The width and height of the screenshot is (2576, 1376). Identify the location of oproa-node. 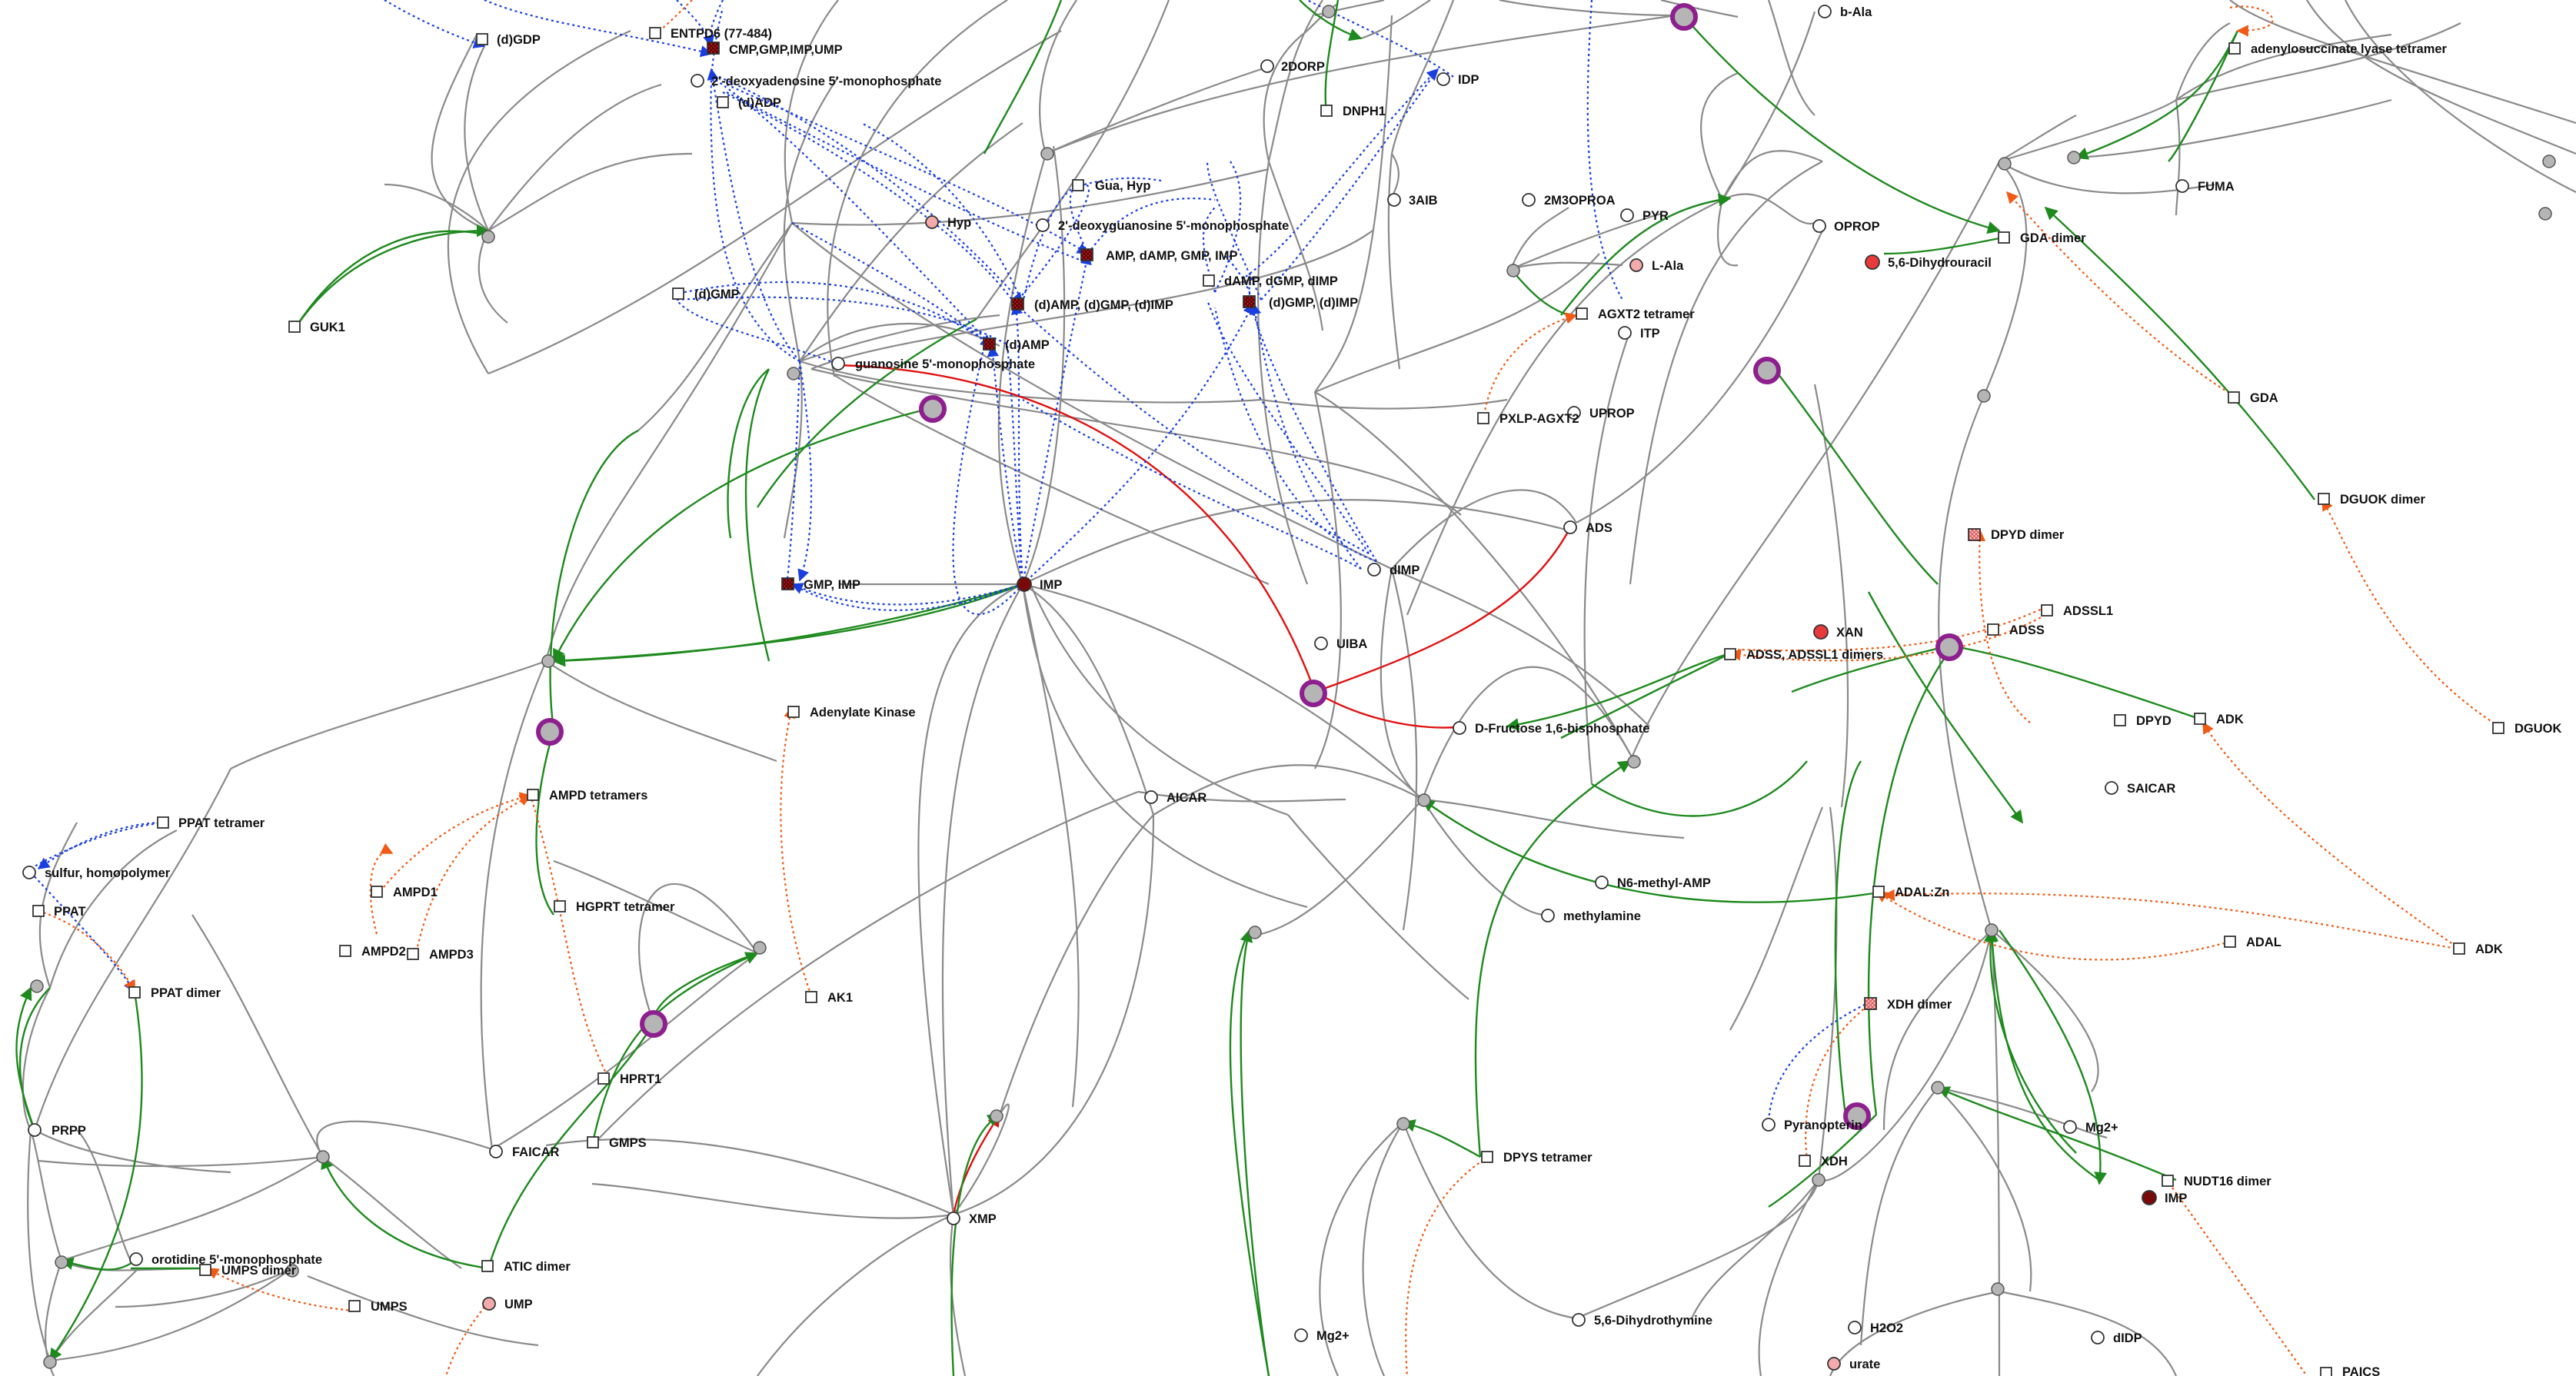
(1529, 200).